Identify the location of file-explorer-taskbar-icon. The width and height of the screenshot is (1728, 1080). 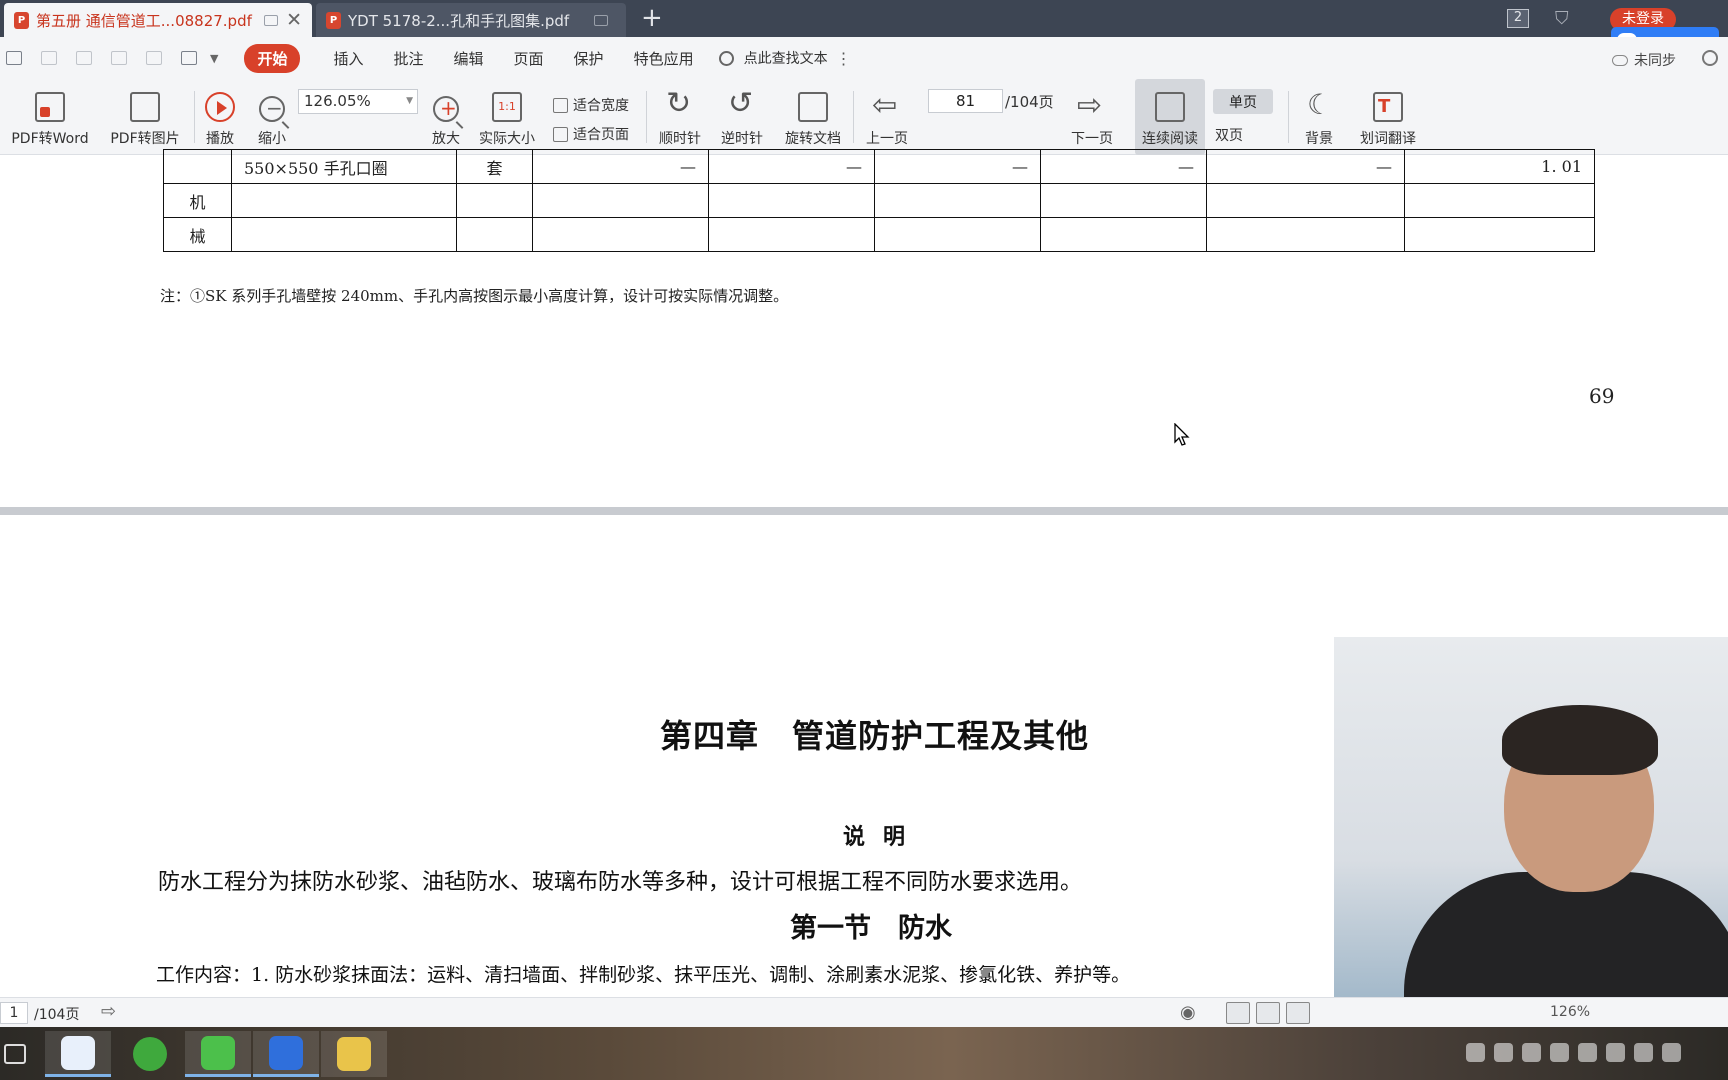
(354, 1054).